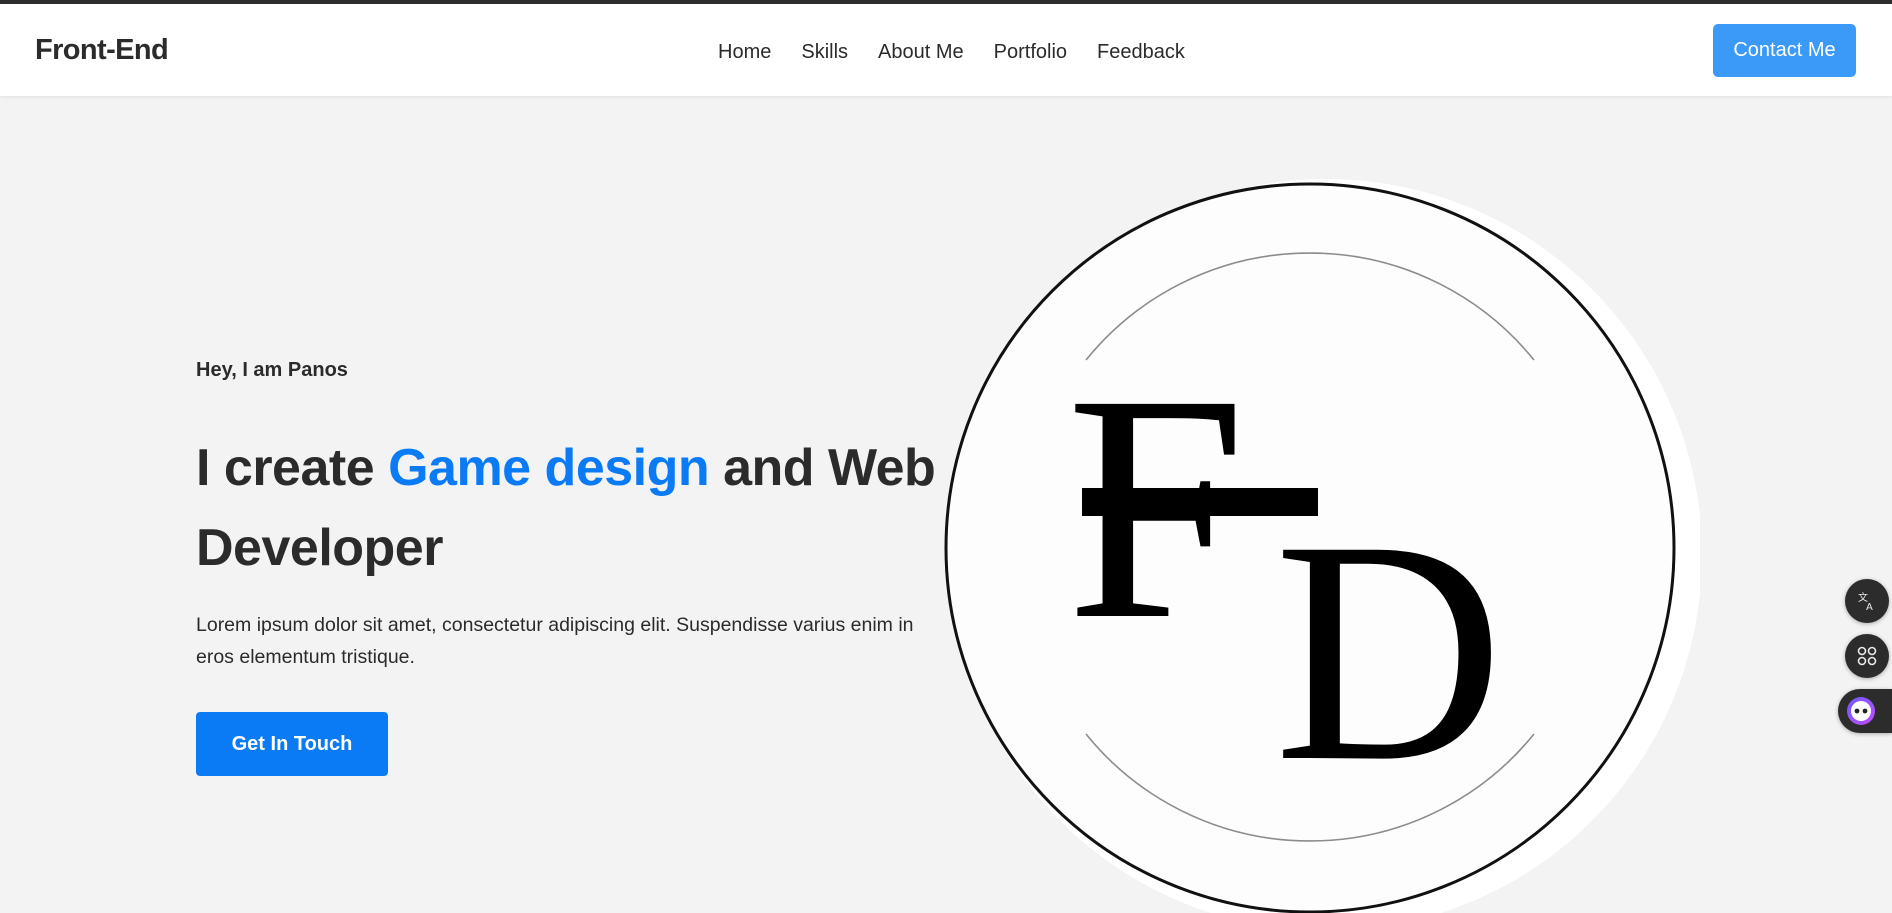  I want to click on hero-title-pre: I create, so click(292, 468).